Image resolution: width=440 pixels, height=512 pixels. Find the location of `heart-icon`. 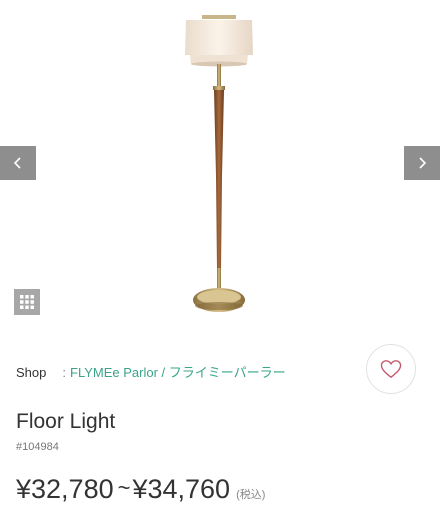

heart-icon is located at coordinates (391, 369).